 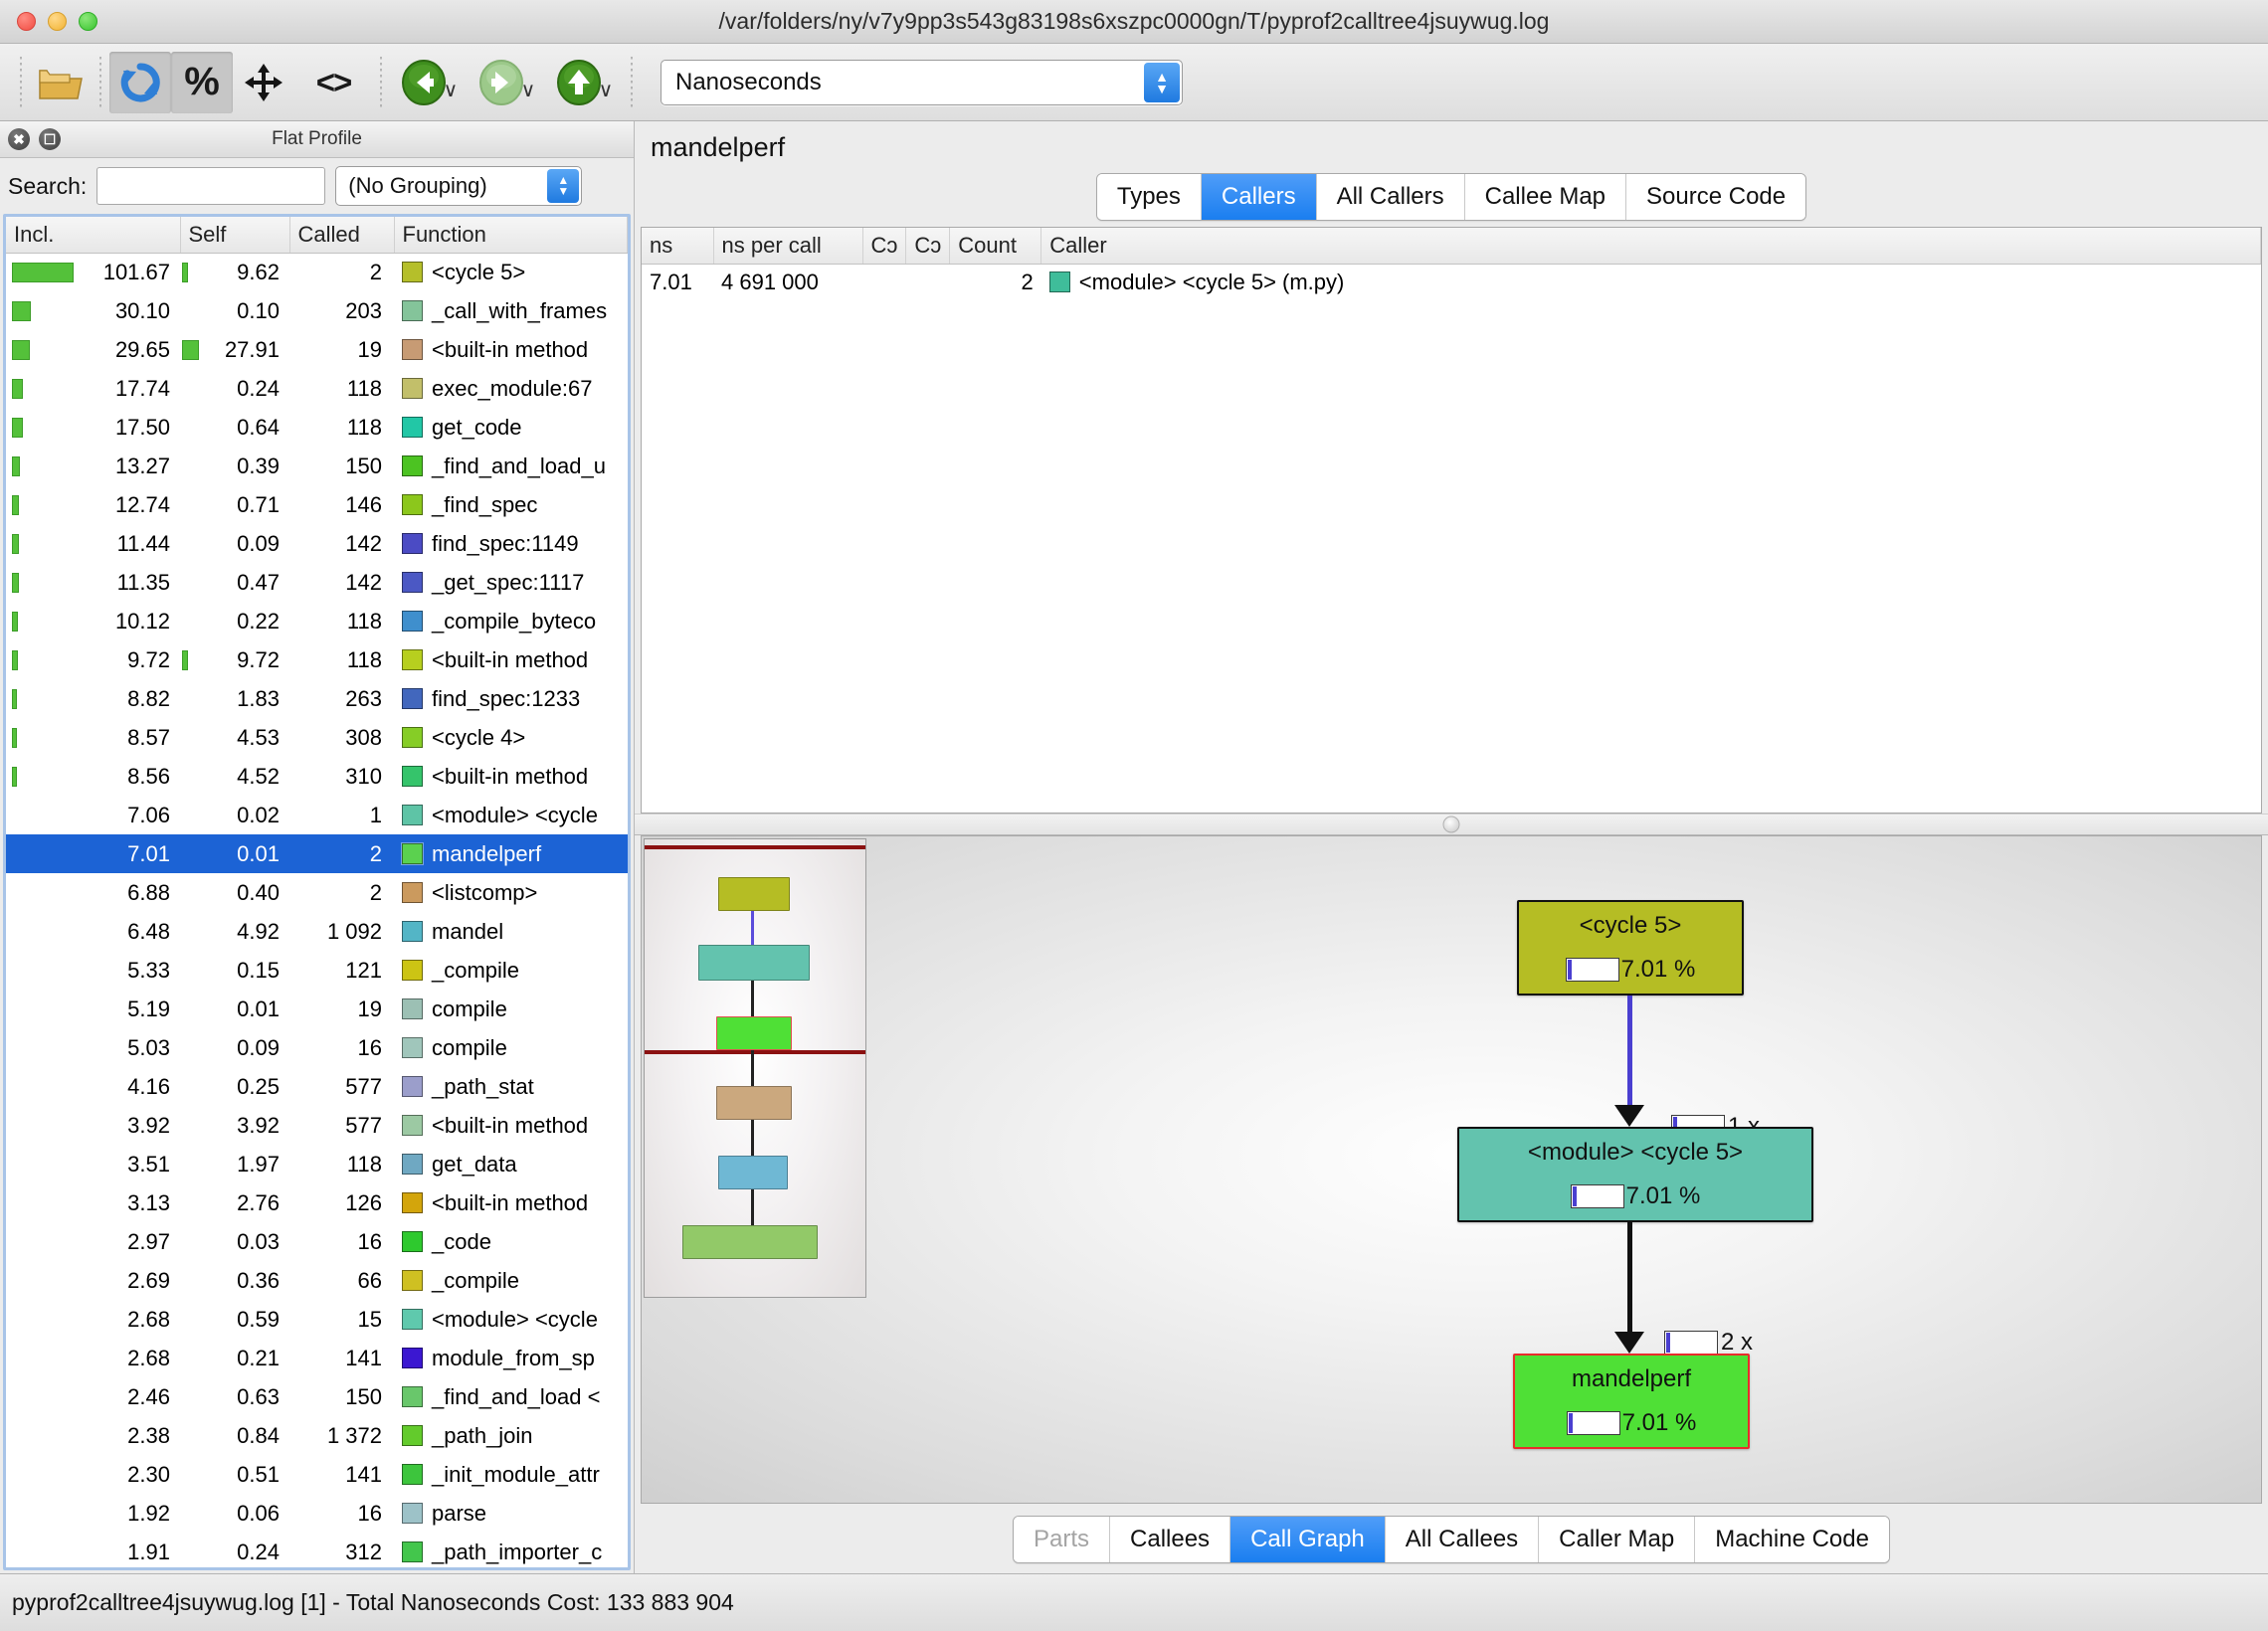 What do you see at coordinates (1650, 246) in the screenshot?
I see `column-header-caller: Caller` at bounding box center [1650, 246].